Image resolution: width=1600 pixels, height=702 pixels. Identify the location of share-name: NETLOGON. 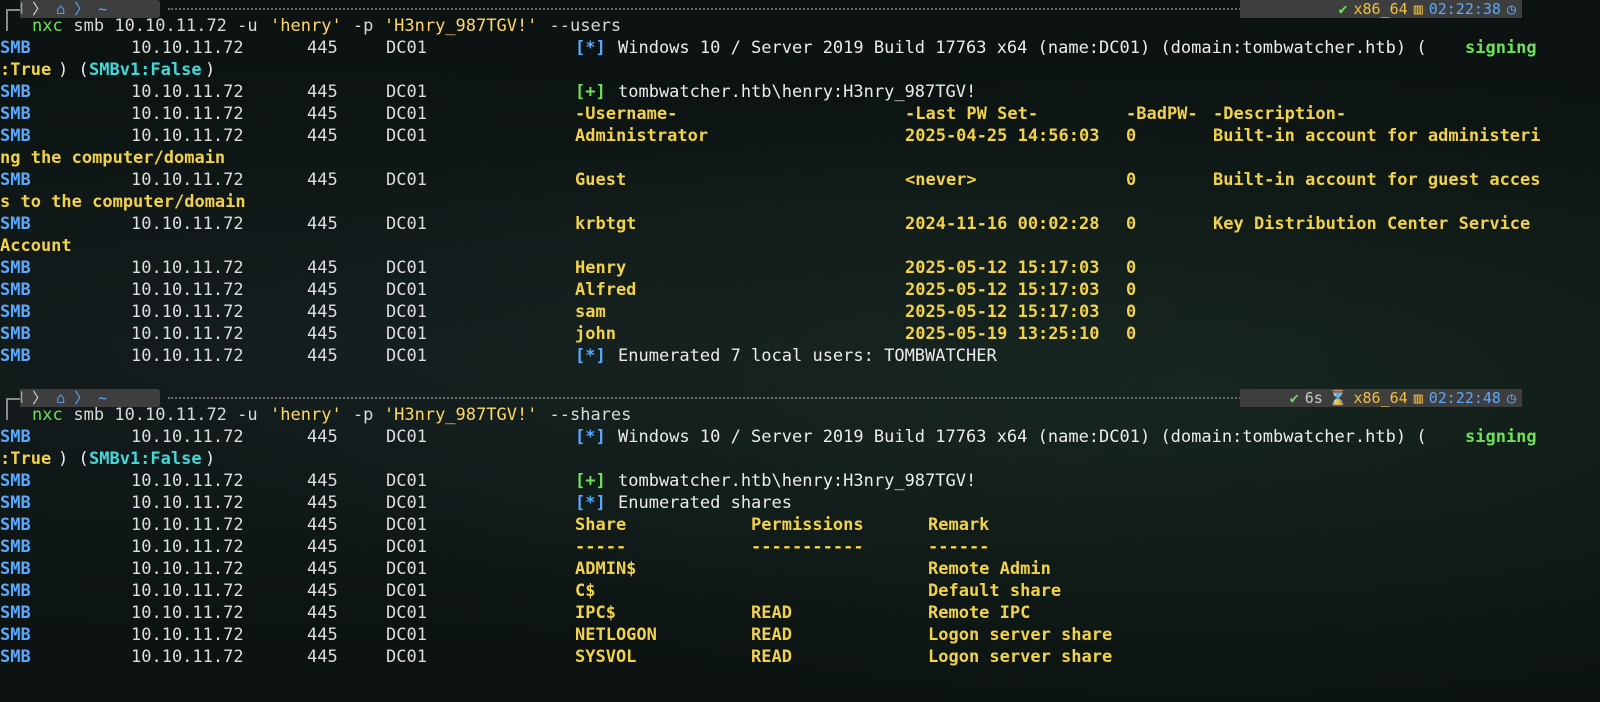
(616, 635).